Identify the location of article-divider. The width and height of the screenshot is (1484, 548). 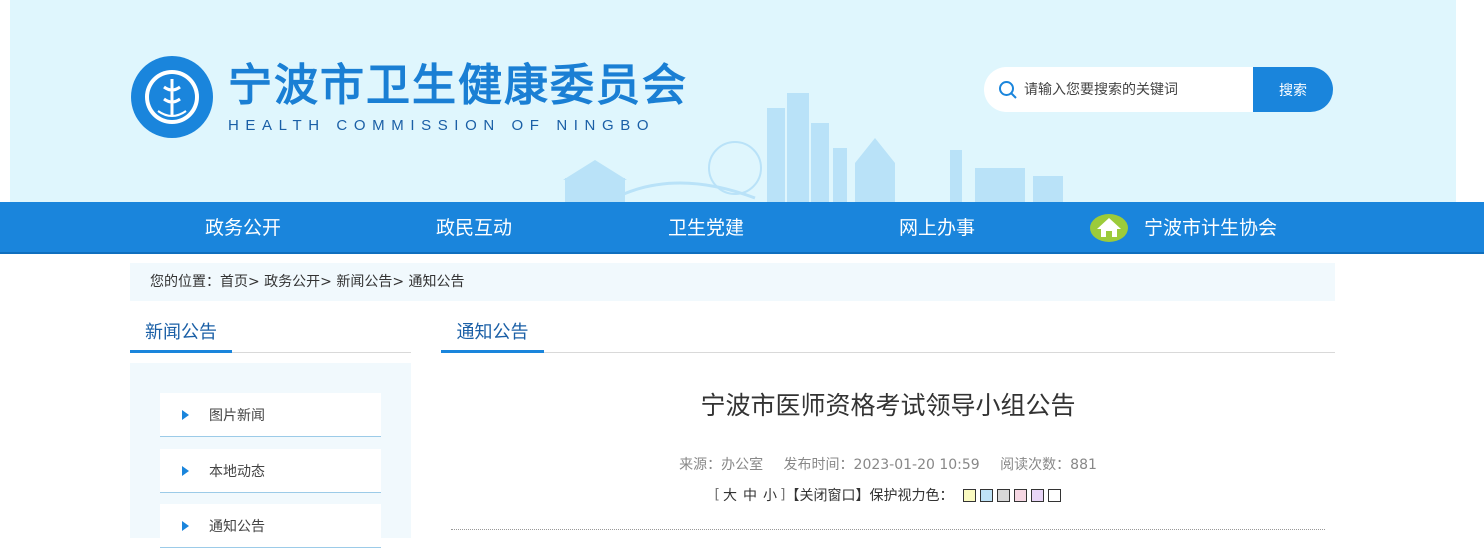
(888, 529).